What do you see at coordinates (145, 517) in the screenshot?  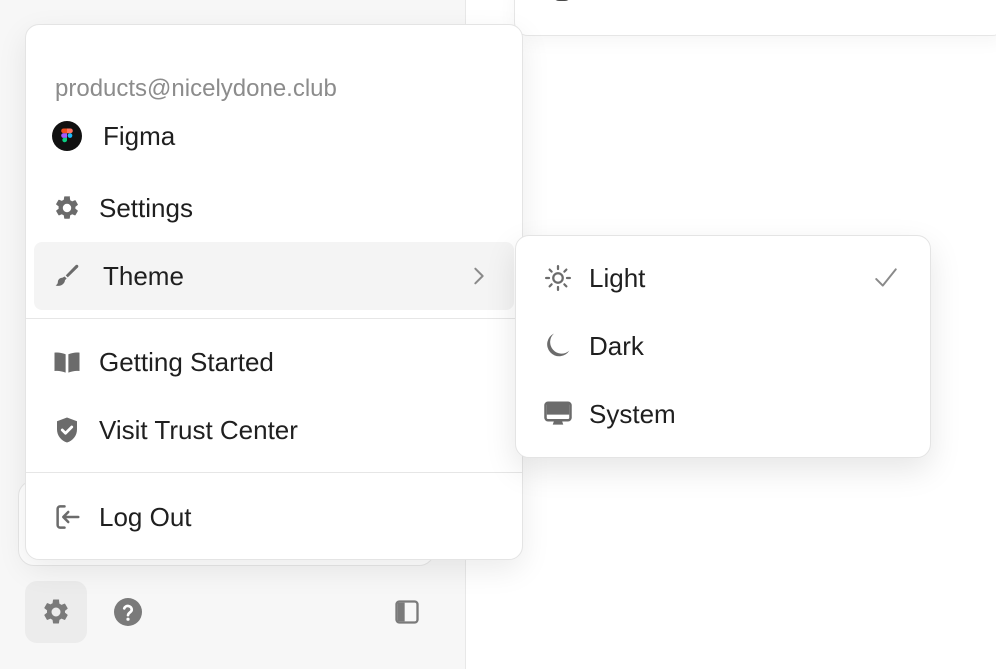 I see `menu-item-label: Log Out` at bounding box center [145, 517].